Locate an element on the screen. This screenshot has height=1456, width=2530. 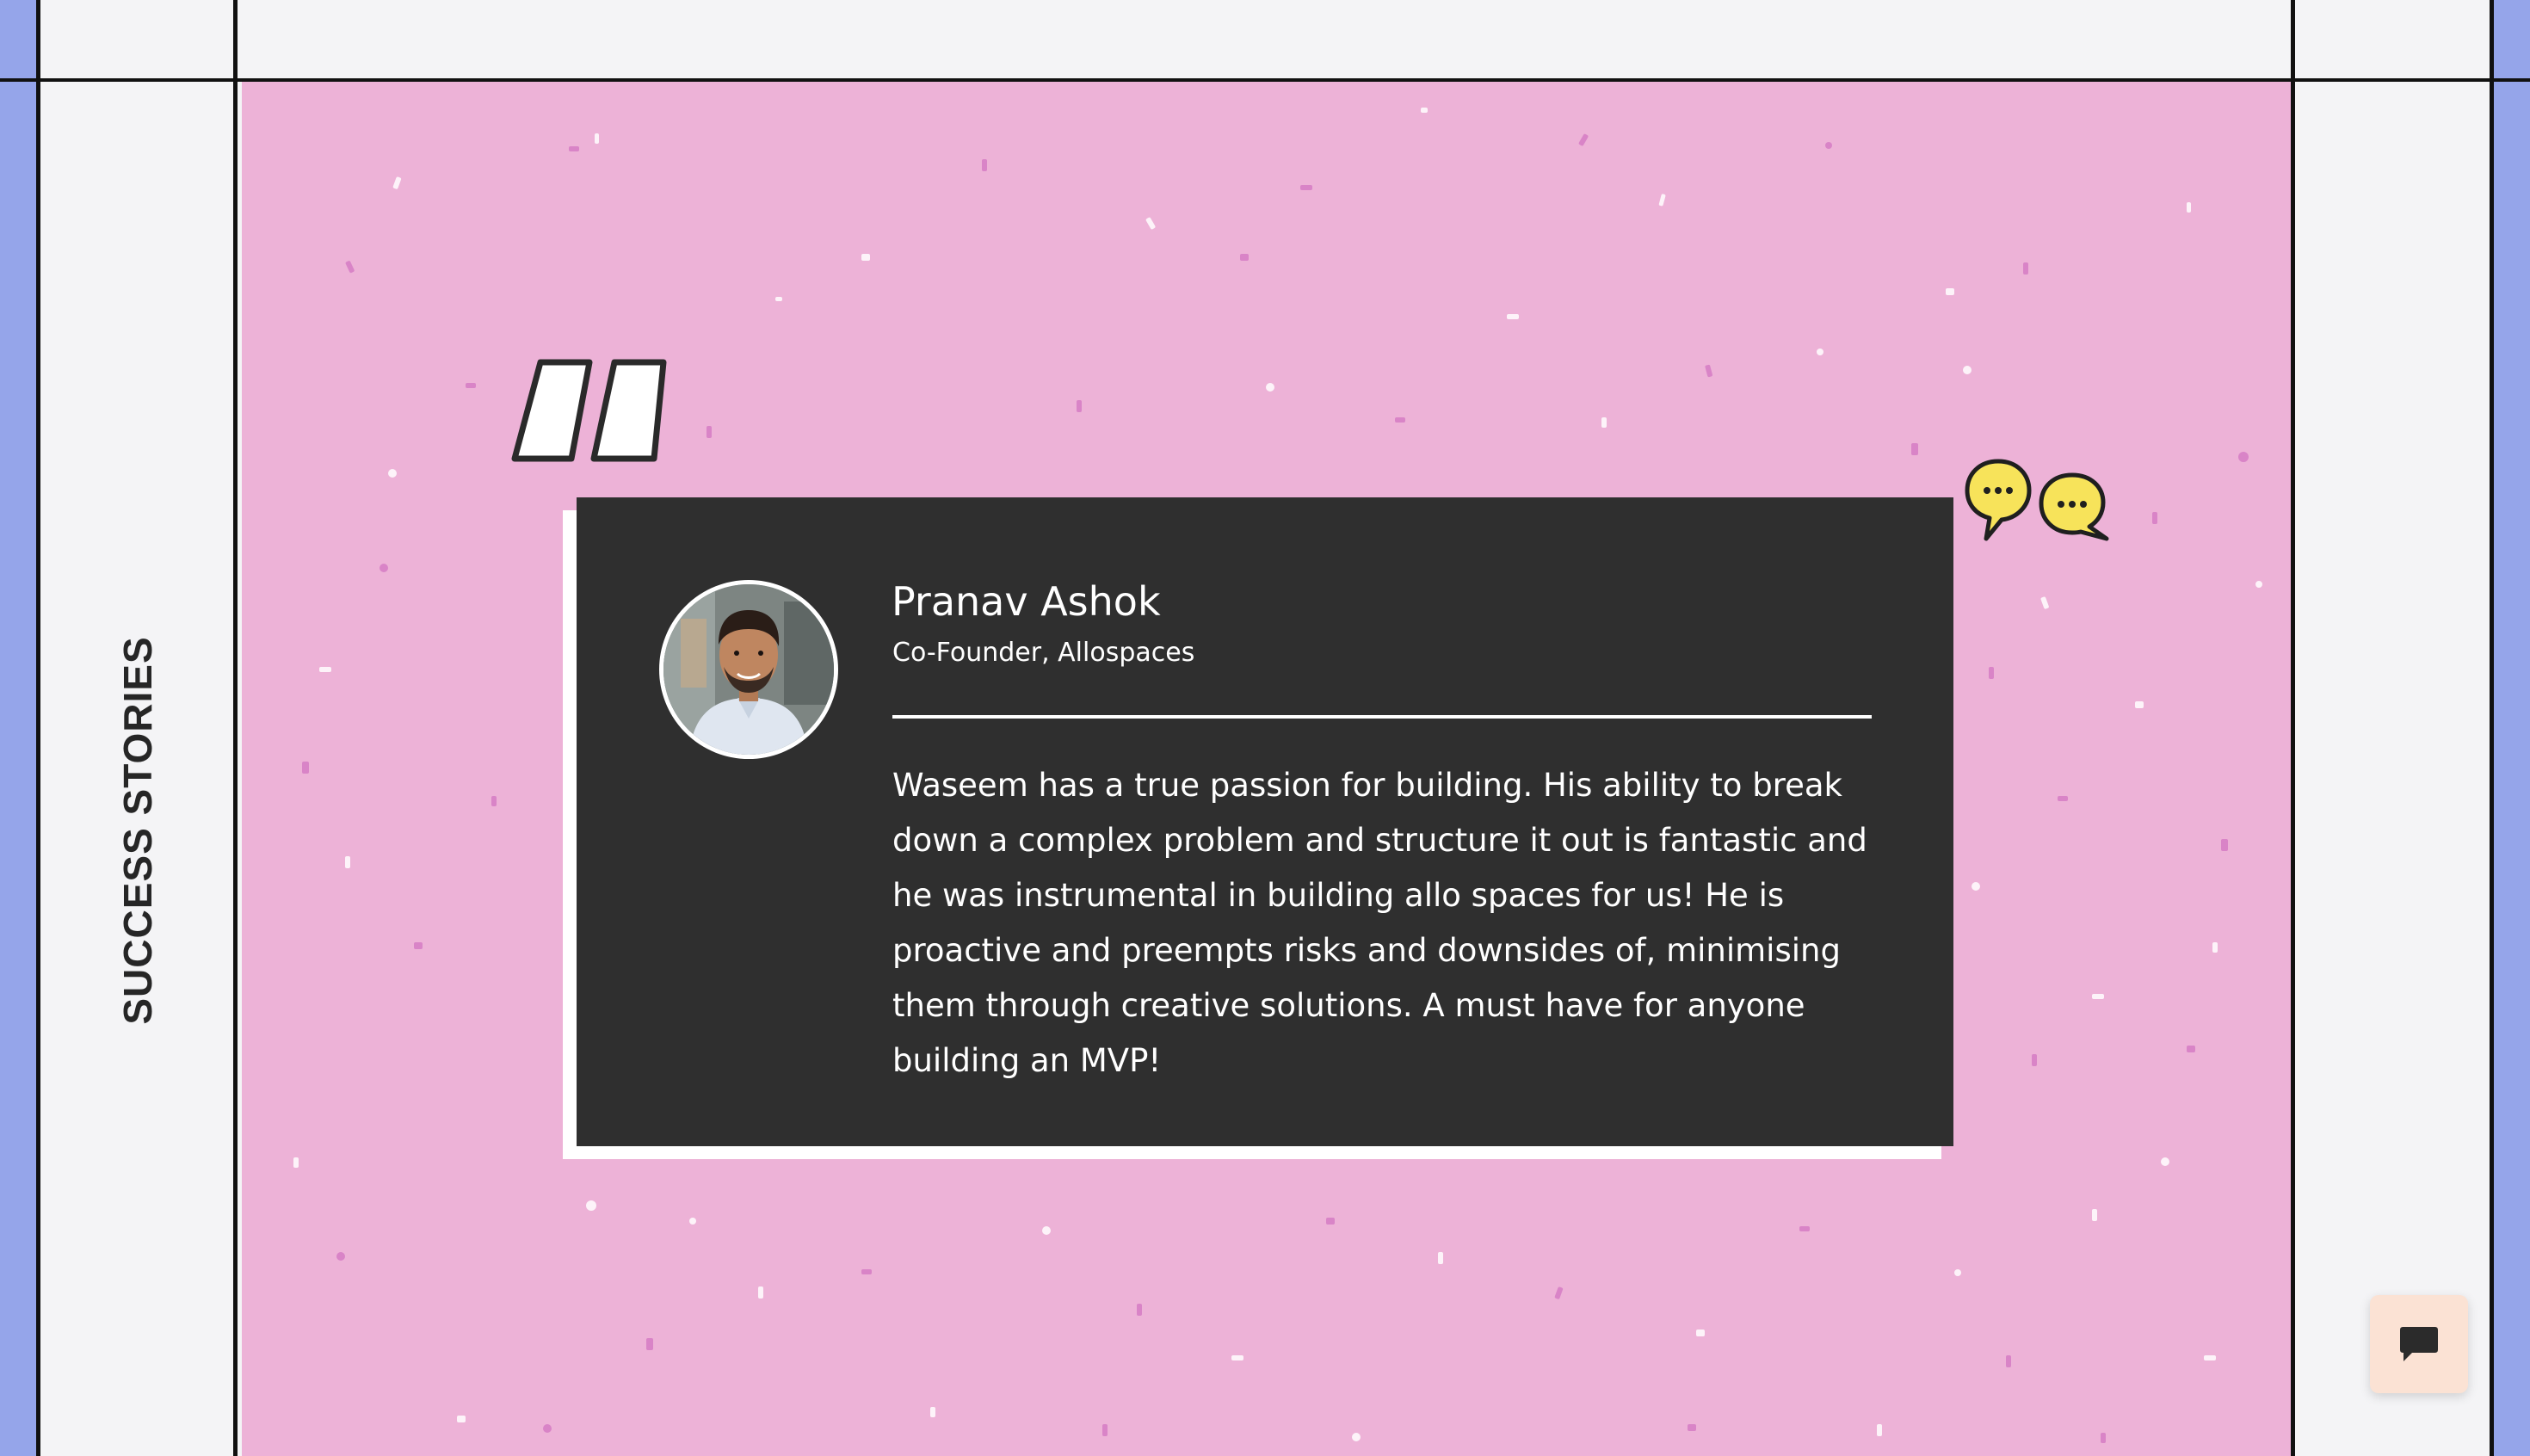
chat-icon is located at coordinates (2419, 1344).